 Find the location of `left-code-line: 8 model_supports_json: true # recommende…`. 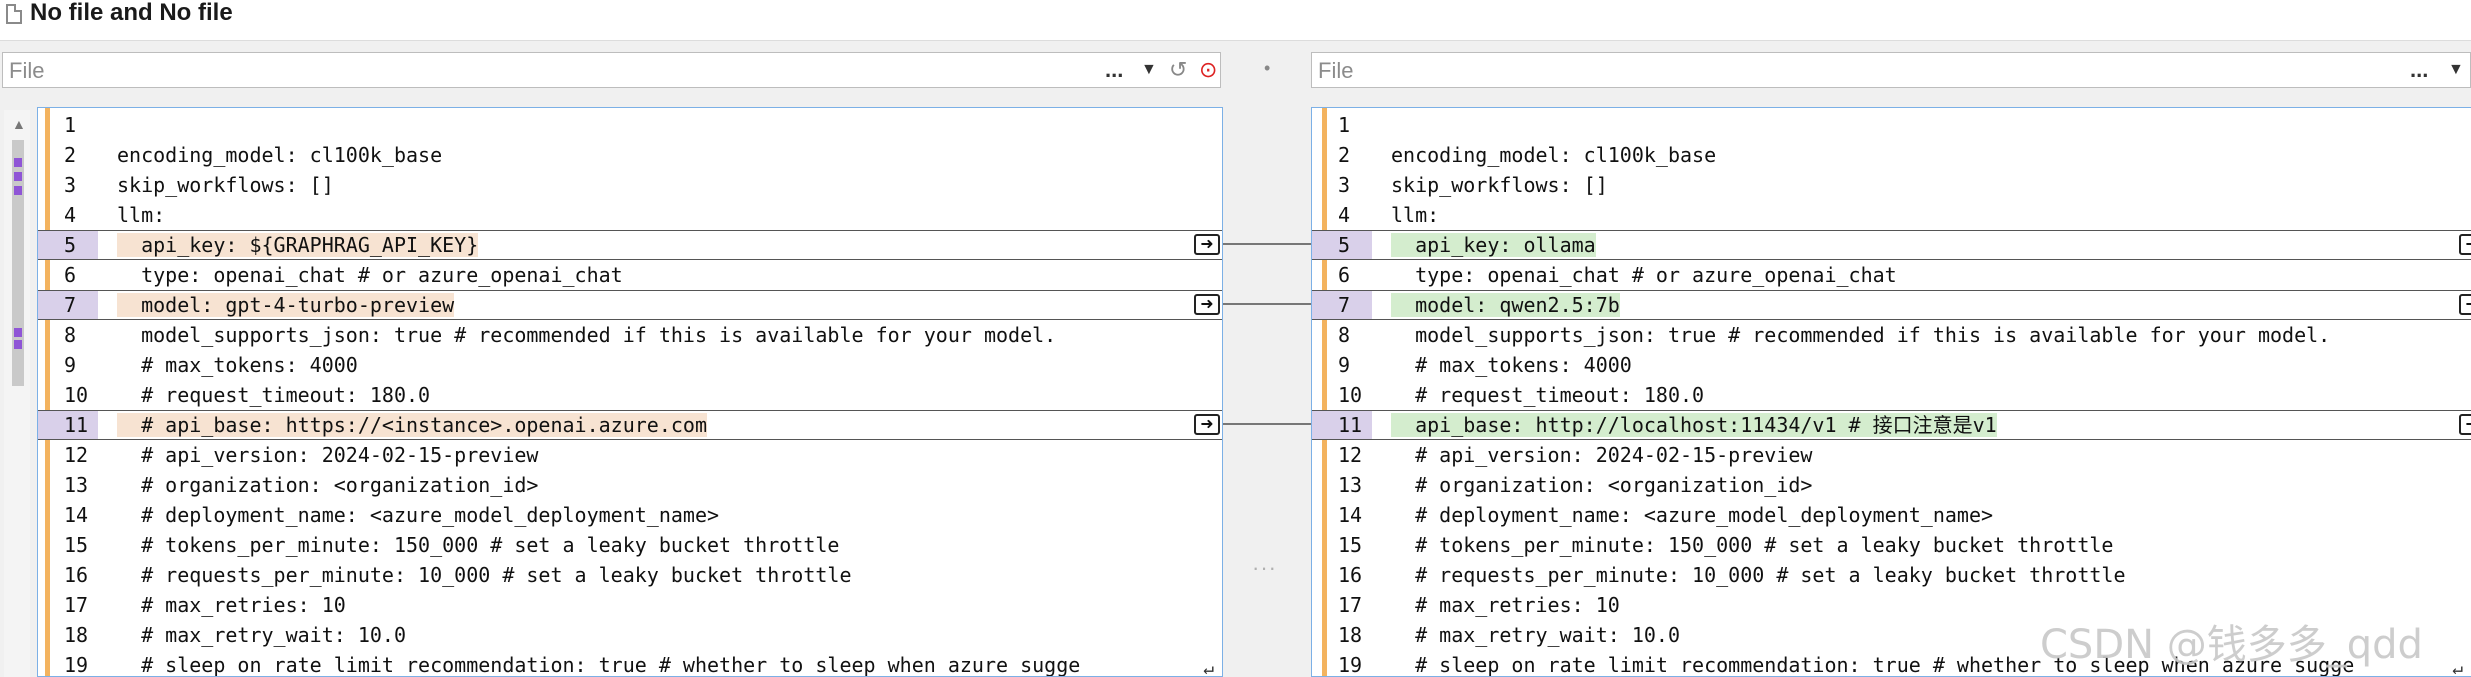

left-code-line: 8 model_supports_json: true # recommende… is located at coordinates (630, 335).